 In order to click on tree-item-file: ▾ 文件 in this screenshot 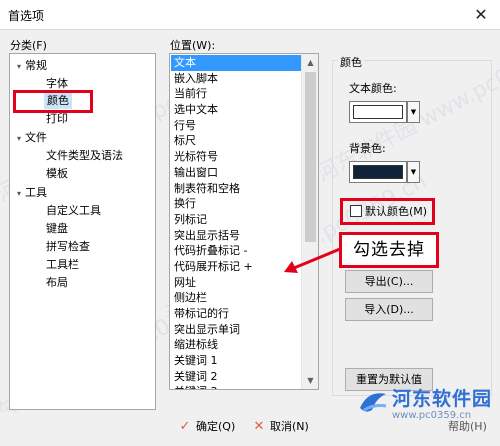, I will do `click(30, 137)`.